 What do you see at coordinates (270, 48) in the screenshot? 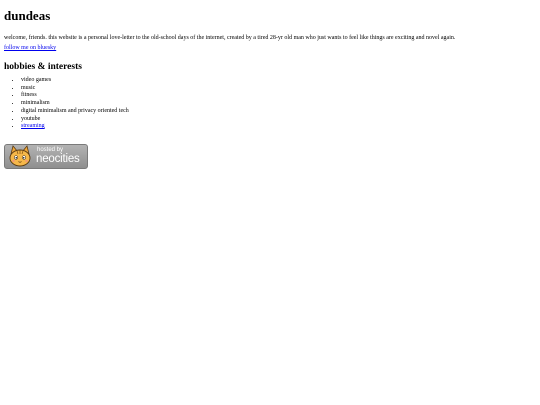
I see `follow-paragraph: follow me on bluesky` at bounding box center [270, 48].